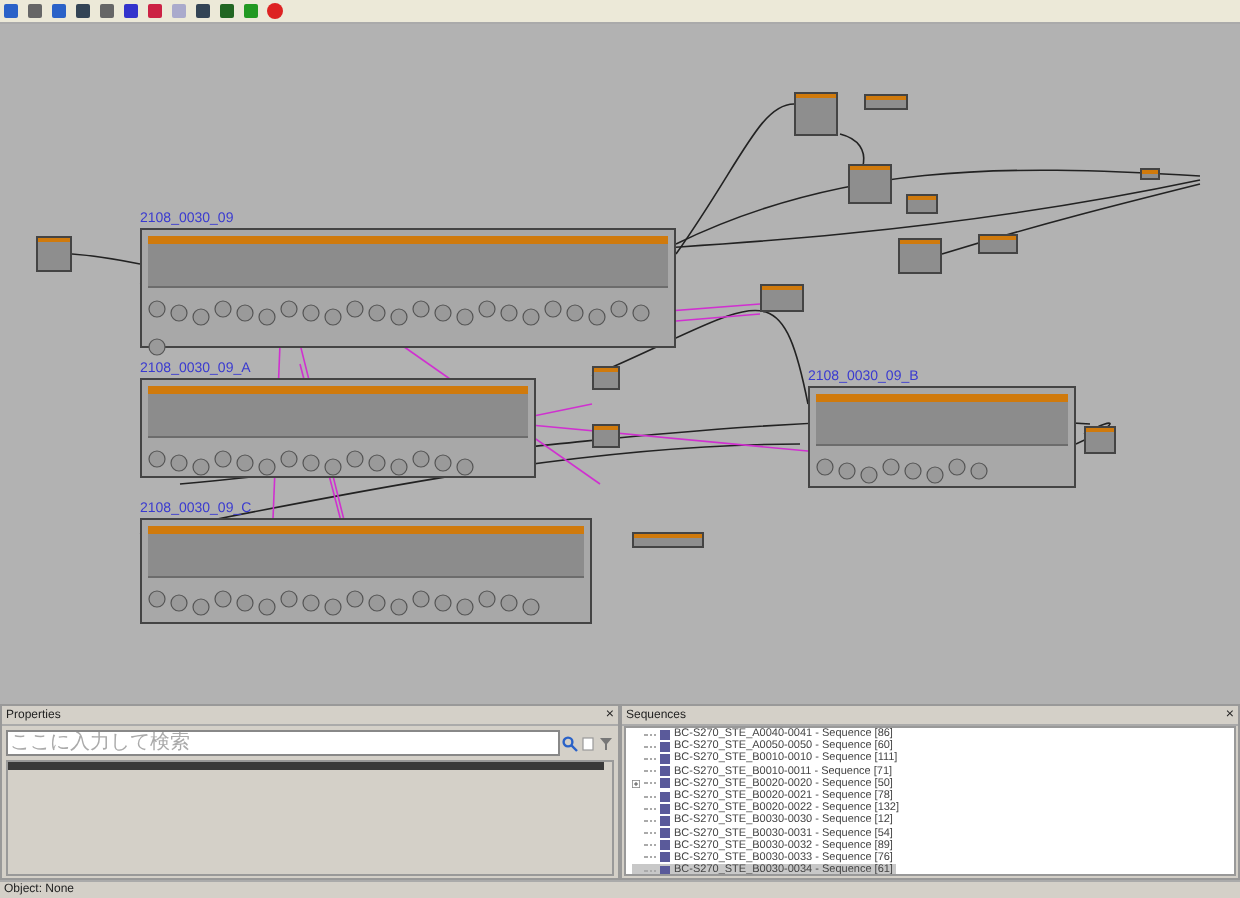  I want to click on expand-icon, so click(636, 783).